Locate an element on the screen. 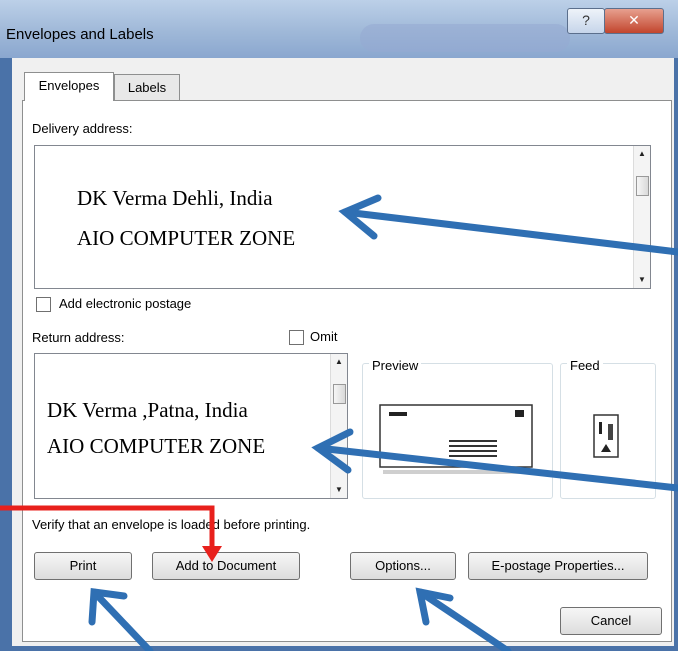 The height and width of the screenshot is (651, 678). preview-group: Preview is located at coordinates (457, 428).